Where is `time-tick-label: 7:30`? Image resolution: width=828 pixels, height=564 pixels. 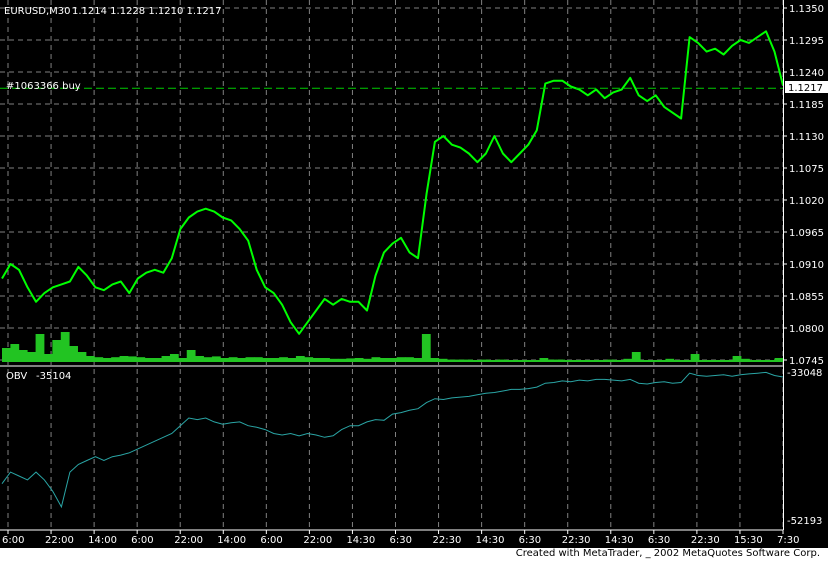
time-tick-label: 7:30 is located at coordinates (788, 540).